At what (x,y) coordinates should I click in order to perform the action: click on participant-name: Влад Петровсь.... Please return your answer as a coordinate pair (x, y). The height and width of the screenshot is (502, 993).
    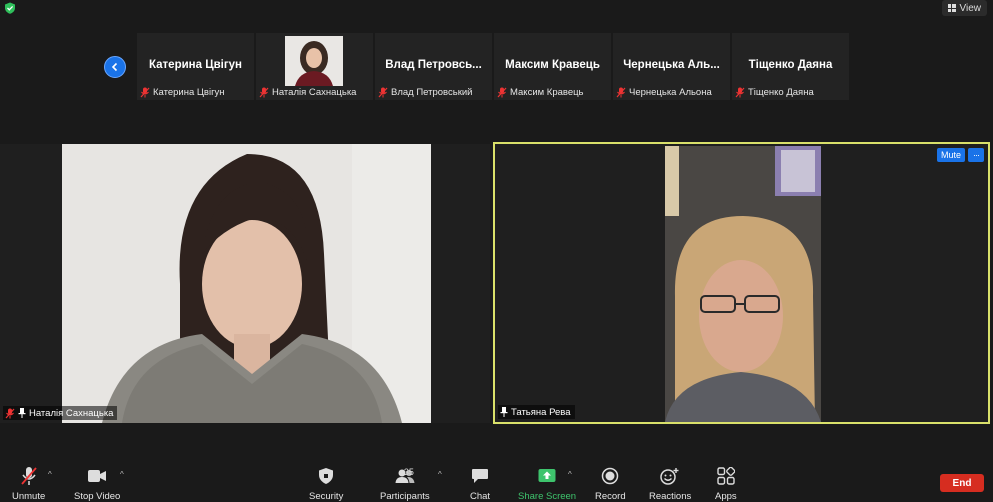
    Looking at the image, I should click on (433, 65).